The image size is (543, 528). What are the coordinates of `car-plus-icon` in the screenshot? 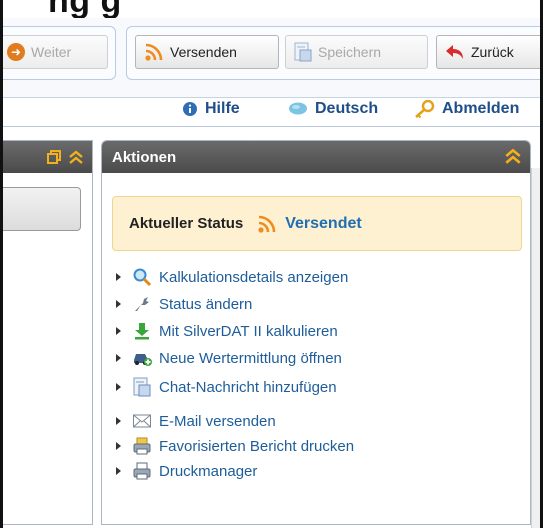 It's located at (142, 358).